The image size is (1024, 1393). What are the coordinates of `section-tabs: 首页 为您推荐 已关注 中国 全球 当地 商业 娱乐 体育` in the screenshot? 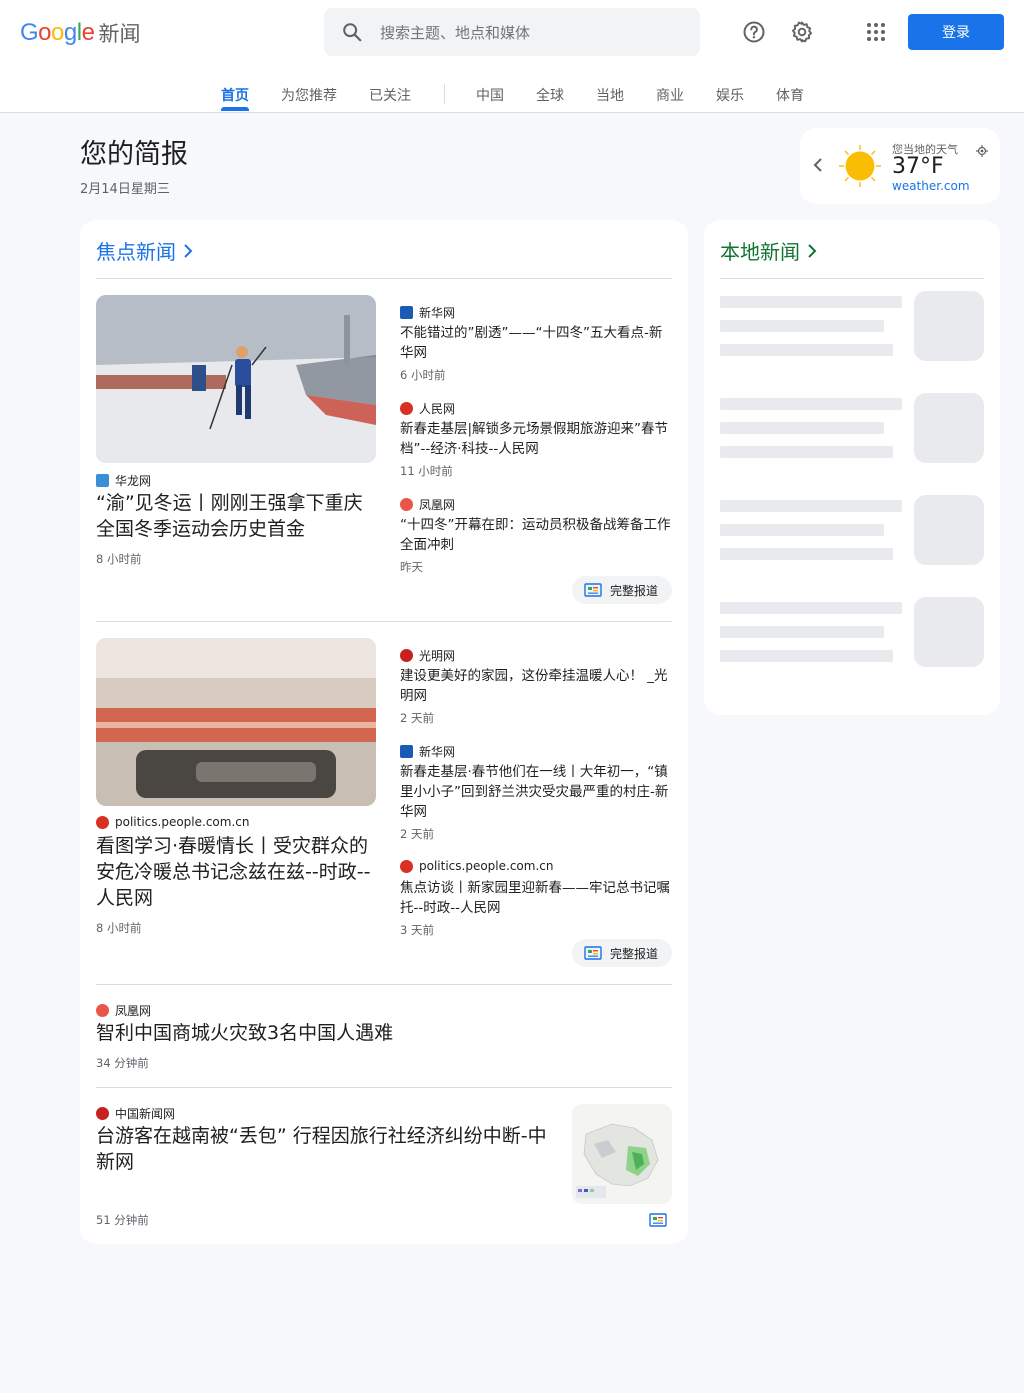 It's located at (512, 95).